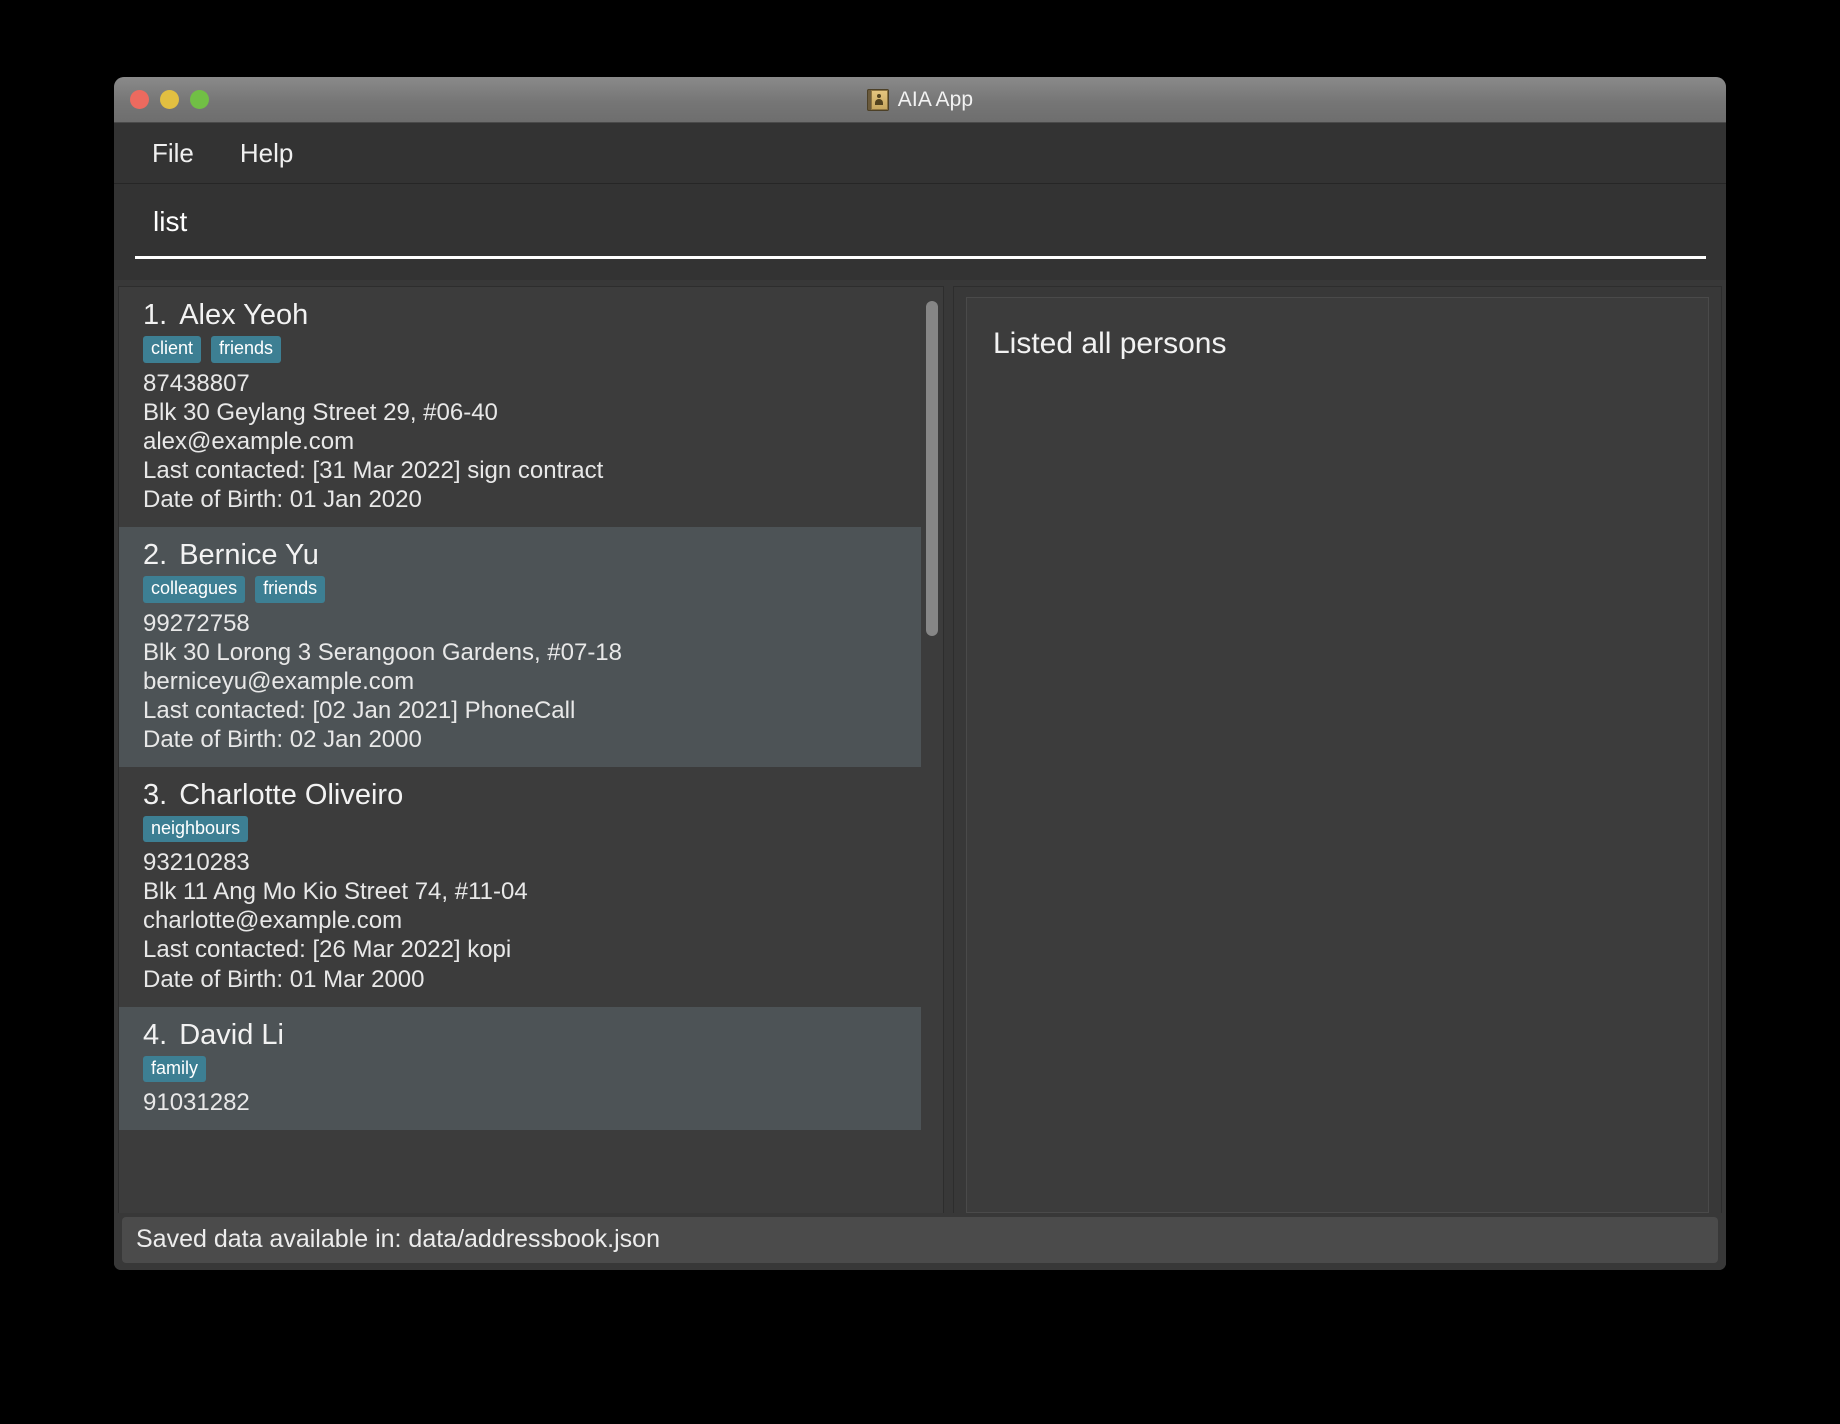 The height and width of the screenshot is (1424, 1840). I want to click on person-card: 4. David Li family 91031282, so click(520, 1068).